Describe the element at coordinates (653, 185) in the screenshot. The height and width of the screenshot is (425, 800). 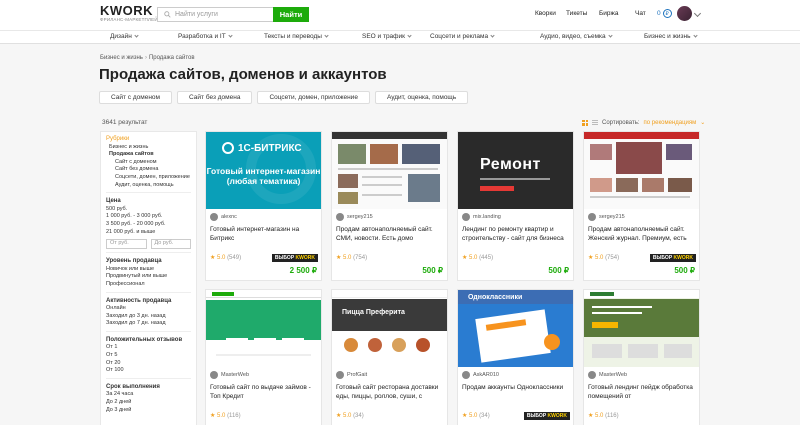
I see `thumb-photo` at that location.